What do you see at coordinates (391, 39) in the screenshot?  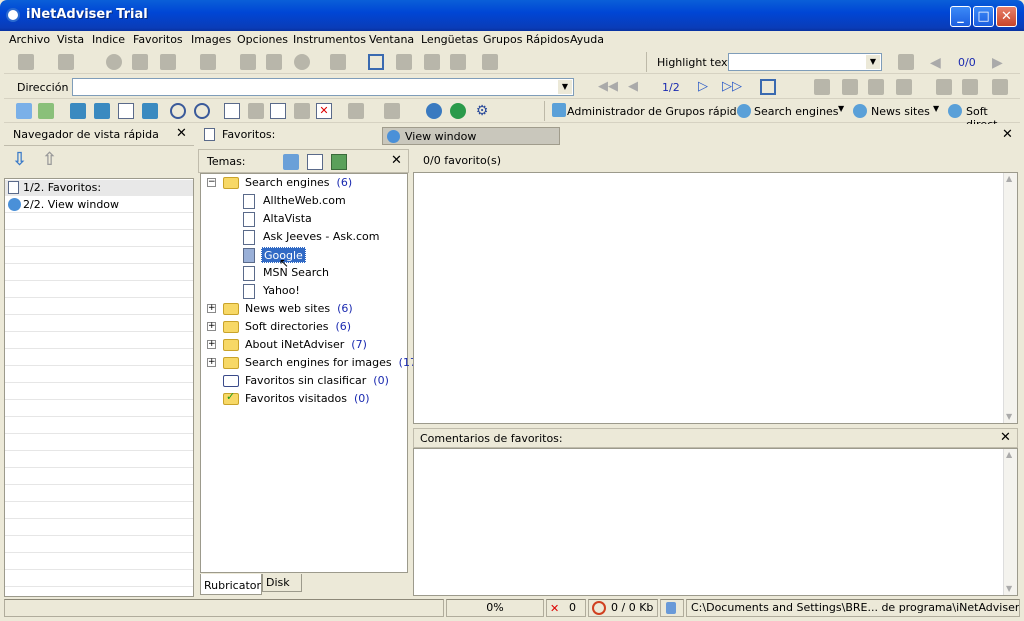 I see `menu-ventana: Ventana` at bounding box center [391, 39].